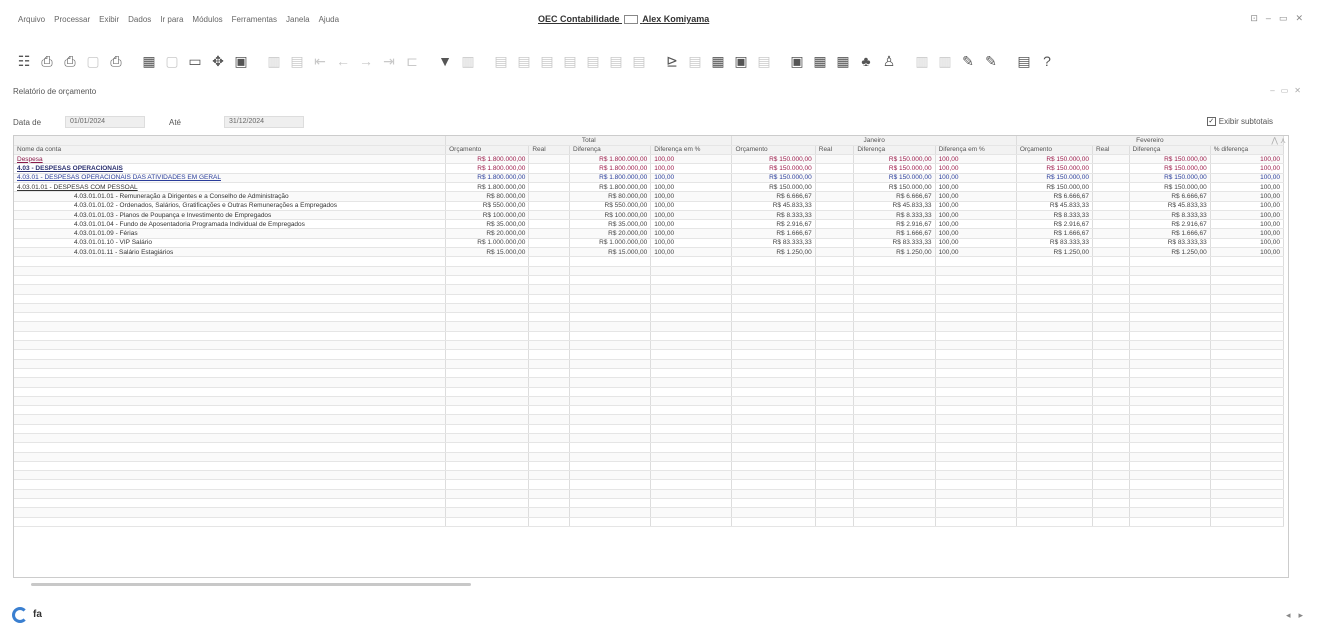 This screenshot has width=1319, height=625. I want to click on sheet2-icon: ▤, so click(524, 61).